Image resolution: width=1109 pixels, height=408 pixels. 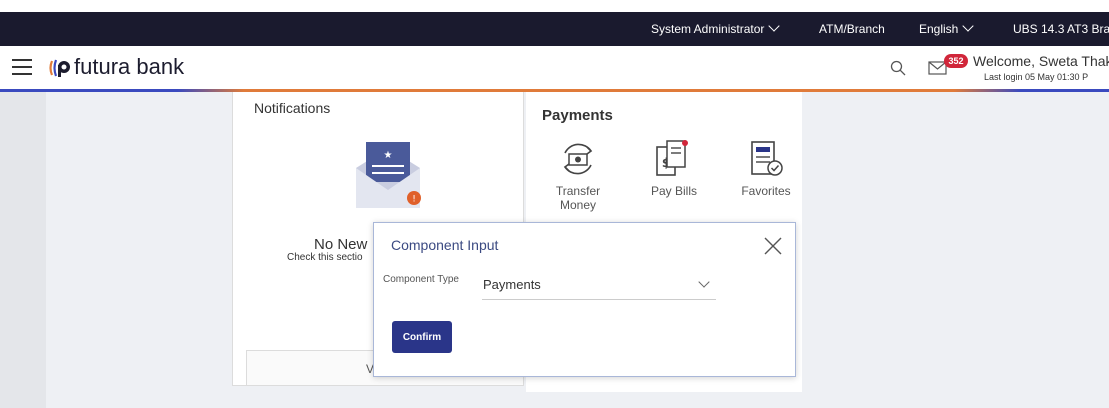 What do you see at coordinates (674, 191) in the screenshot?
I see `pay-bills-label: Pay Bills` at bounding box center [674, 191].